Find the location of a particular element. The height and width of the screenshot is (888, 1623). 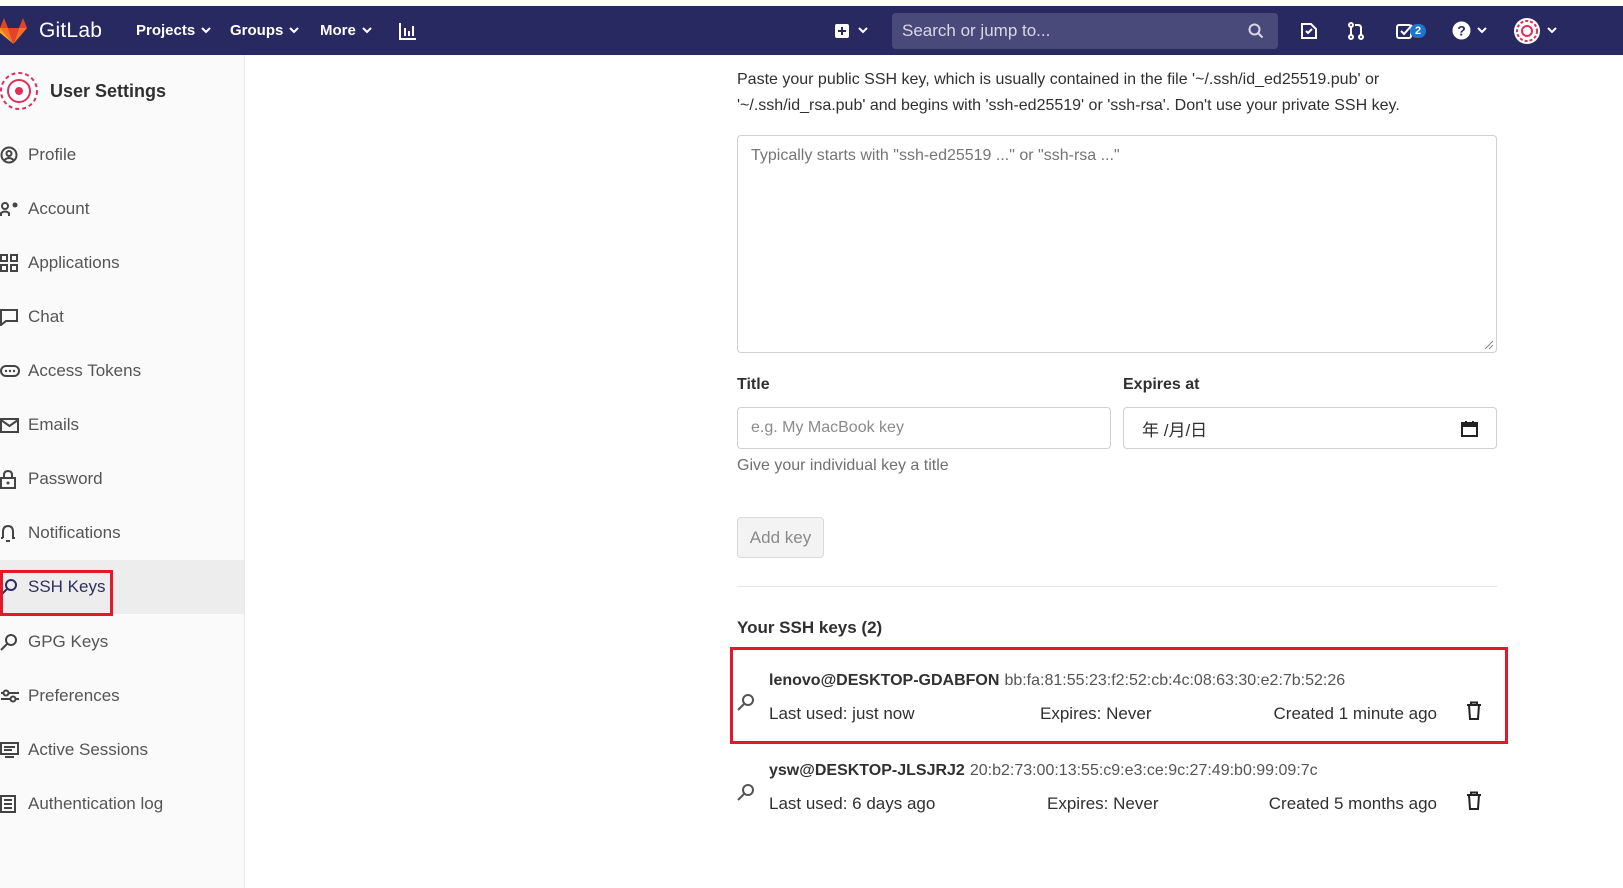

issues-icon is located at coordinates (1309, 30).